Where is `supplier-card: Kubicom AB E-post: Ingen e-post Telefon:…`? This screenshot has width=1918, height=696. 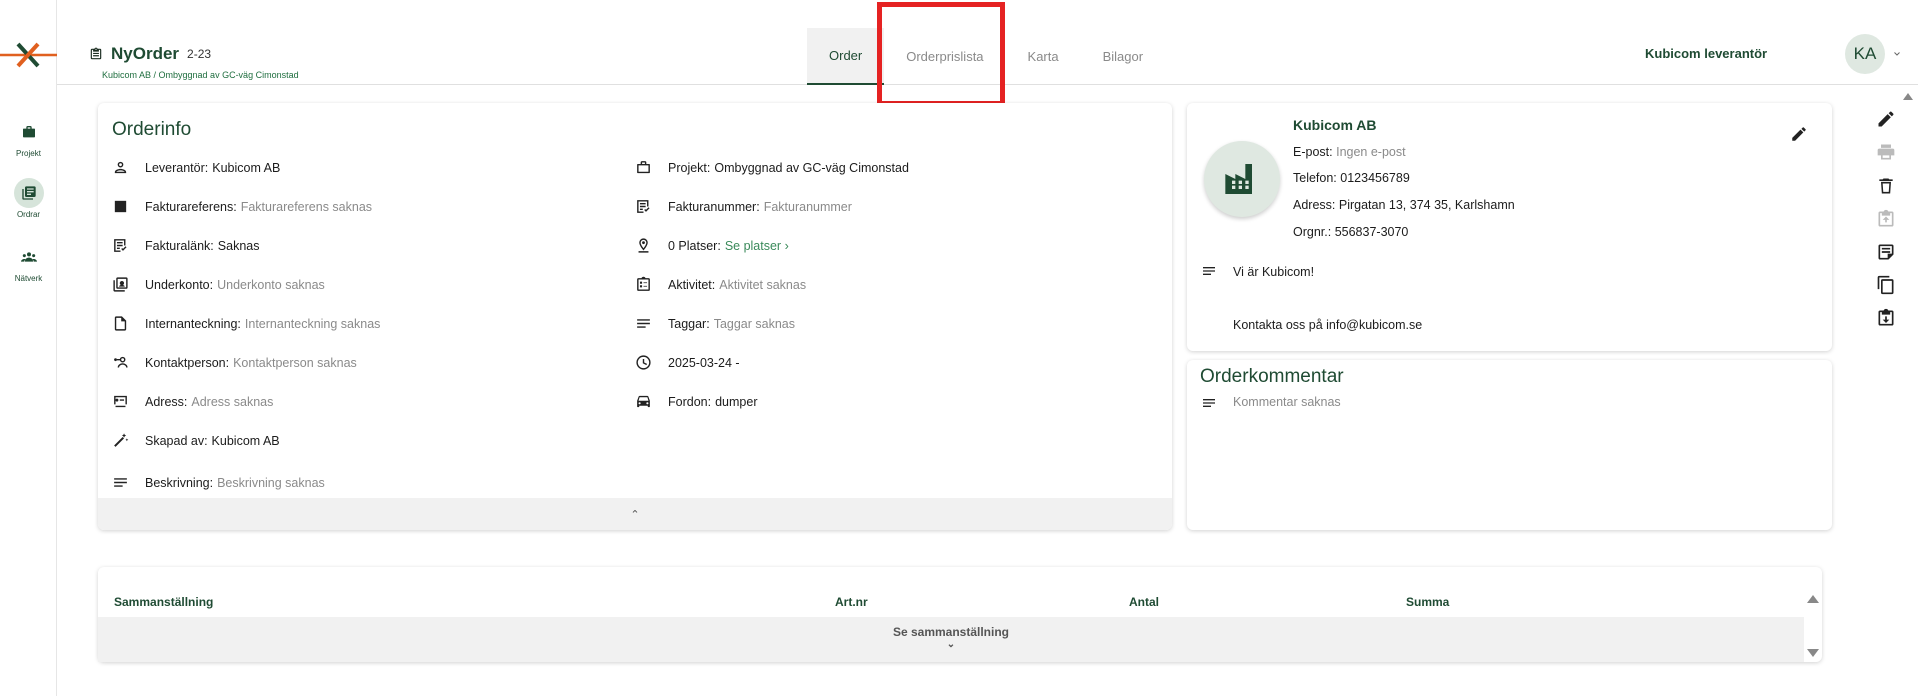 supplier-card: Kubicom AB E-post: Ingen e-post Telefon:… is located at coordinates (1509, 227).